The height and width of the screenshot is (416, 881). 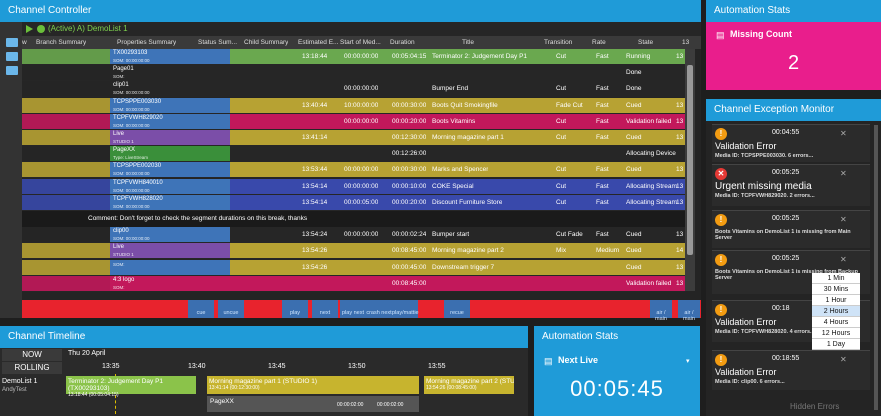 I want to click on col-rate: Rate, so click(x=599, y=42).